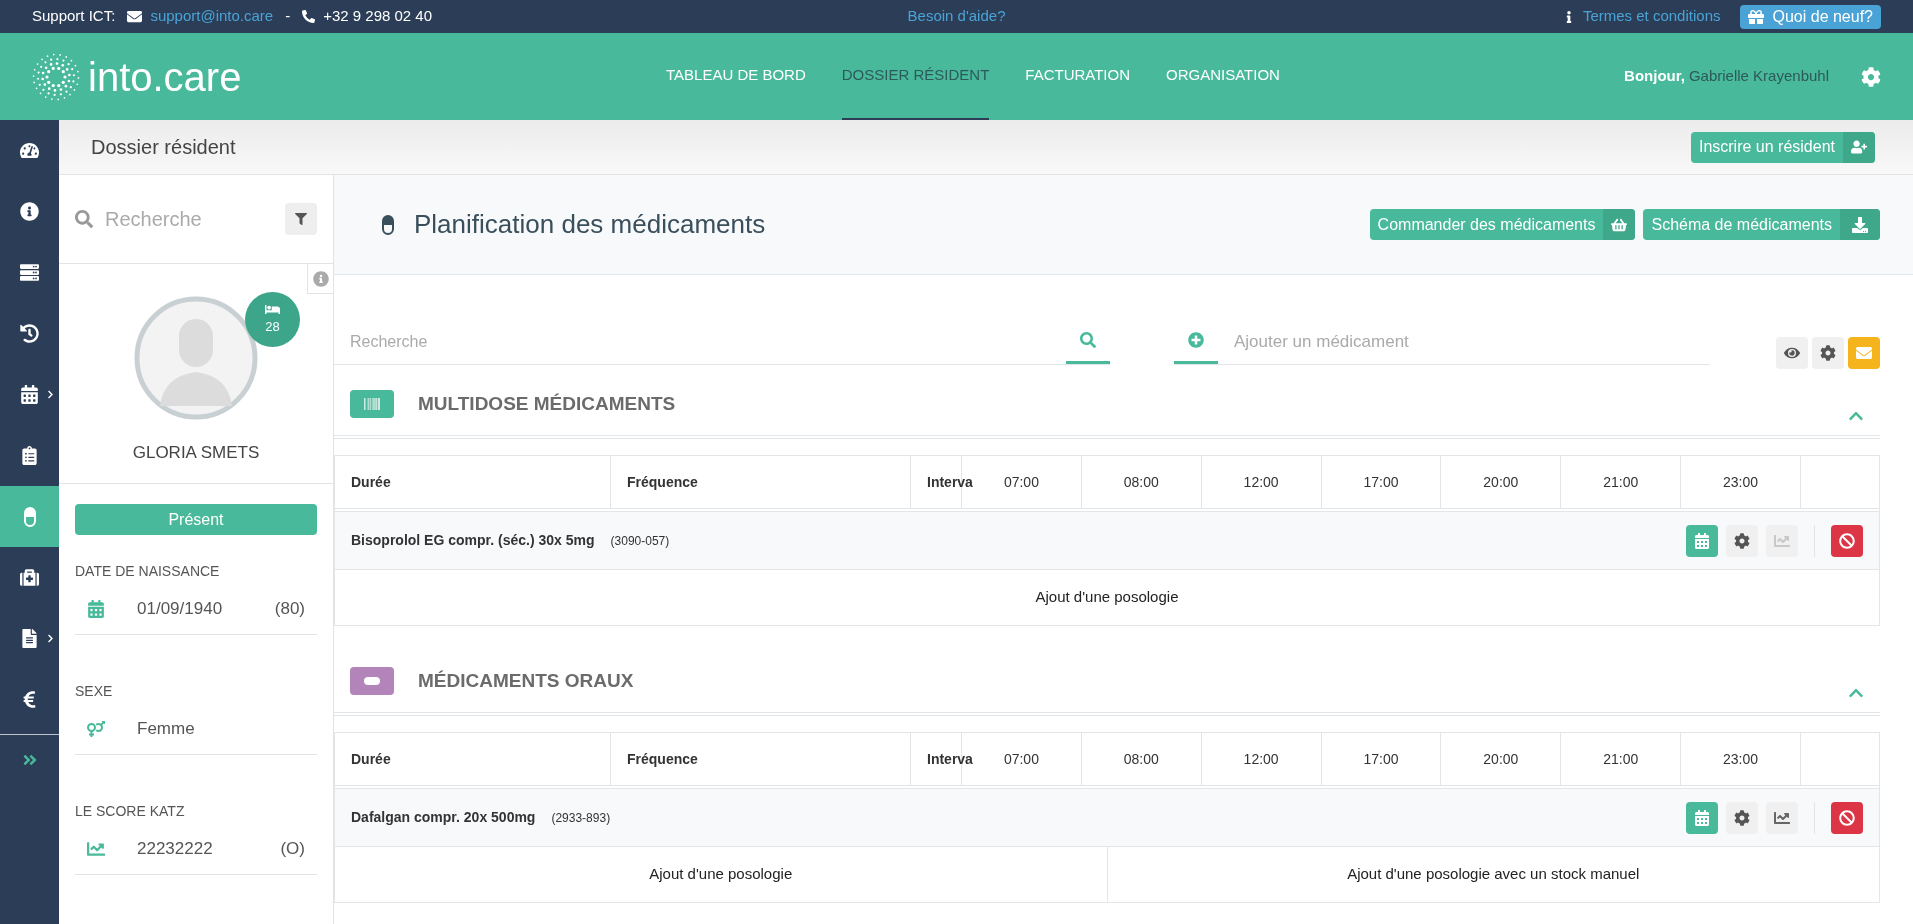 This screenshot has width=1913, height=924. I want to click on field-value: Femme, so click(166, 728).